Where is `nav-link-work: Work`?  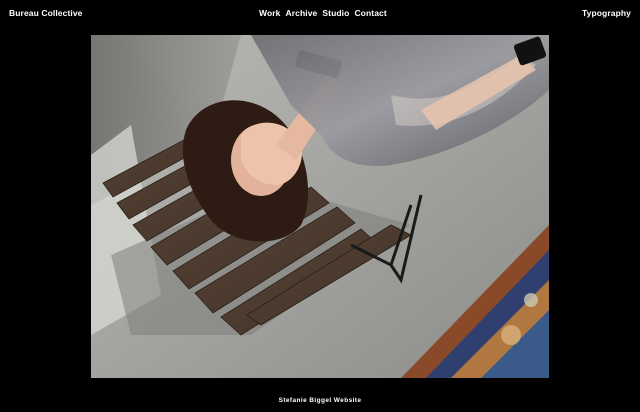 nav-link-work: Work is located at coordinates (270, 13).